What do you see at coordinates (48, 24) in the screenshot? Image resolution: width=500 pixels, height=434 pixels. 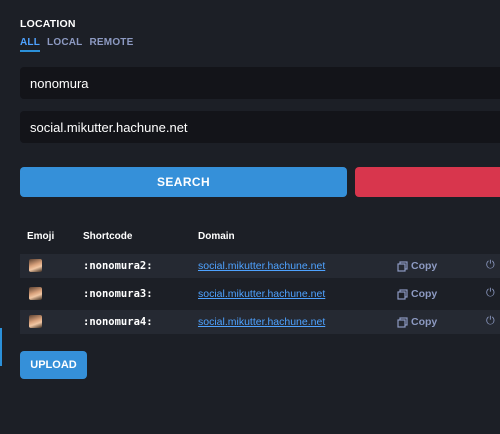 I see `location-label: LOCATION` at bounding box center [48, 24].